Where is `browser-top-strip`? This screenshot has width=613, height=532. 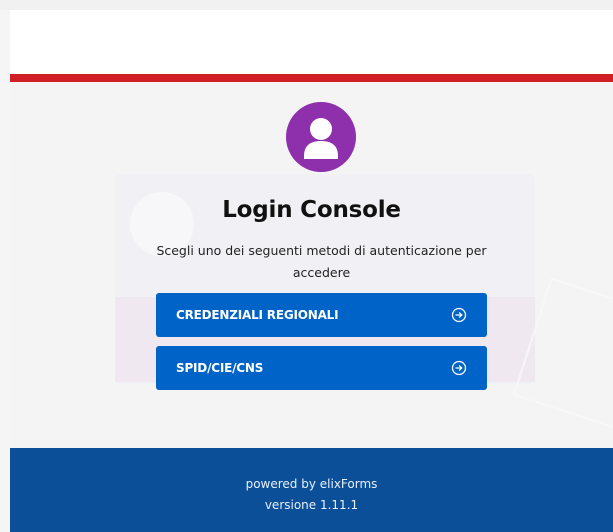 browser-top-strip is located at coordinates (306, 5).